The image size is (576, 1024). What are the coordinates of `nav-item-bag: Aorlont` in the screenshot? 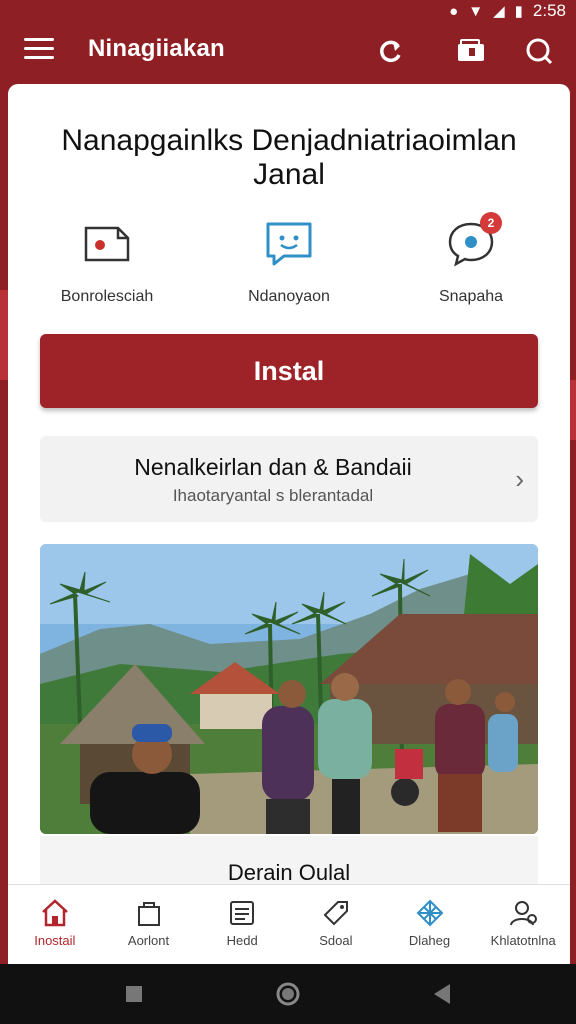 It's located at (149, 924).